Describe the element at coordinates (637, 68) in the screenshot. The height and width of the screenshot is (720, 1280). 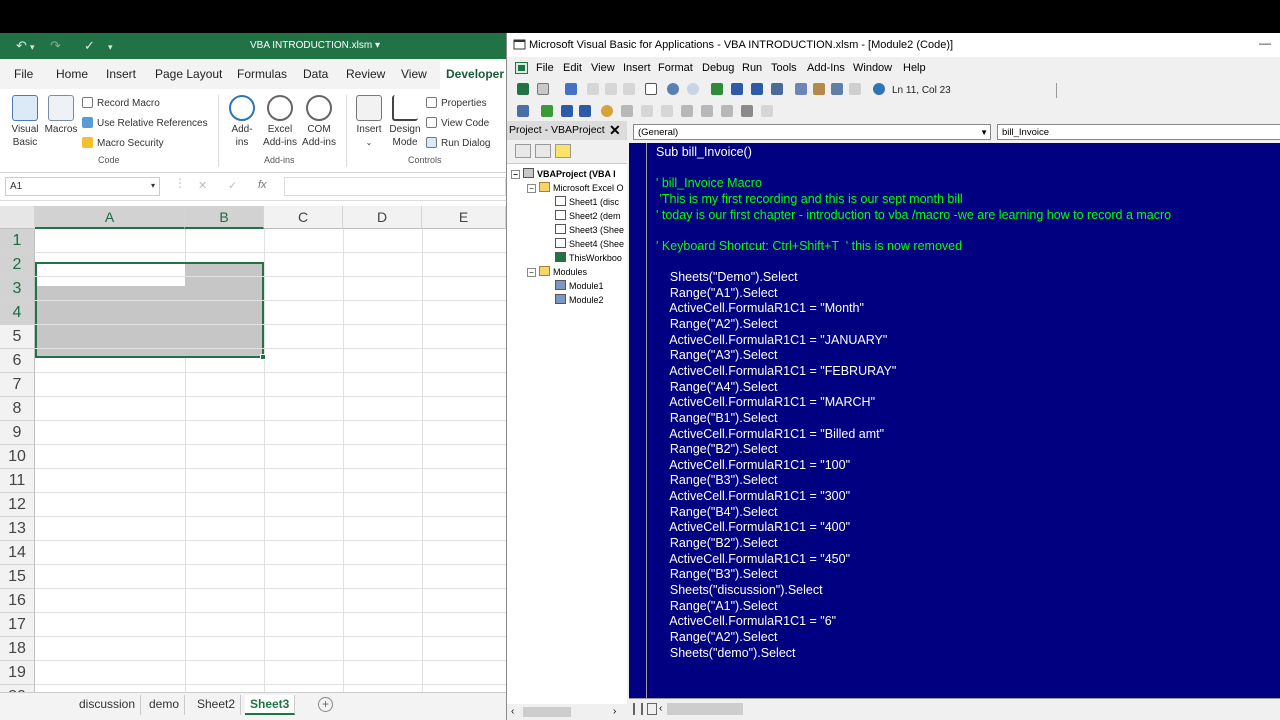
I see `menu-insert: Insert` at that location.